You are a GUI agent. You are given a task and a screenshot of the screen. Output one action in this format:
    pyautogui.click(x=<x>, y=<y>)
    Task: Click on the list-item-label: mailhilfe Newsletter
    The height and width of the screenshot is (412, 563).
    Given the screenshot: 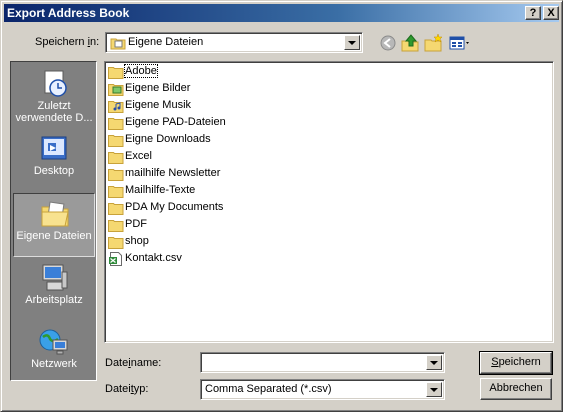 What is the action you would take?
    pyautogui.click(x=173, y=173)
    